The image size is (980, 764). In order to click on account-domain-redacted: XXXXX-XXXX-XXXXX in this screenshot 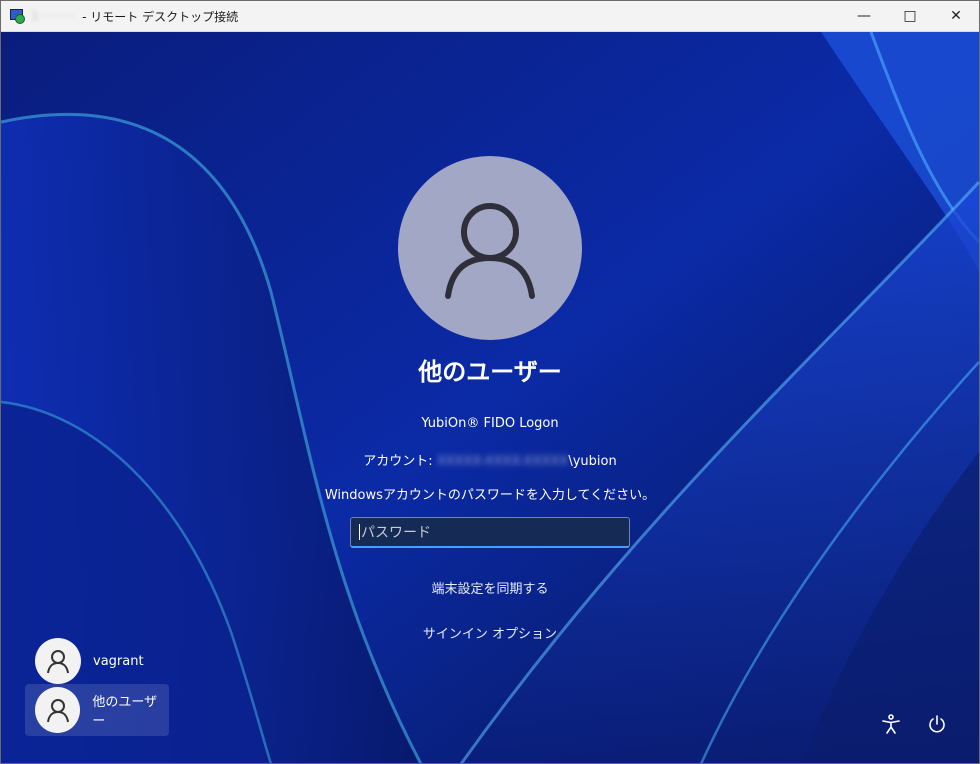, I will do `click(502, 461)`.